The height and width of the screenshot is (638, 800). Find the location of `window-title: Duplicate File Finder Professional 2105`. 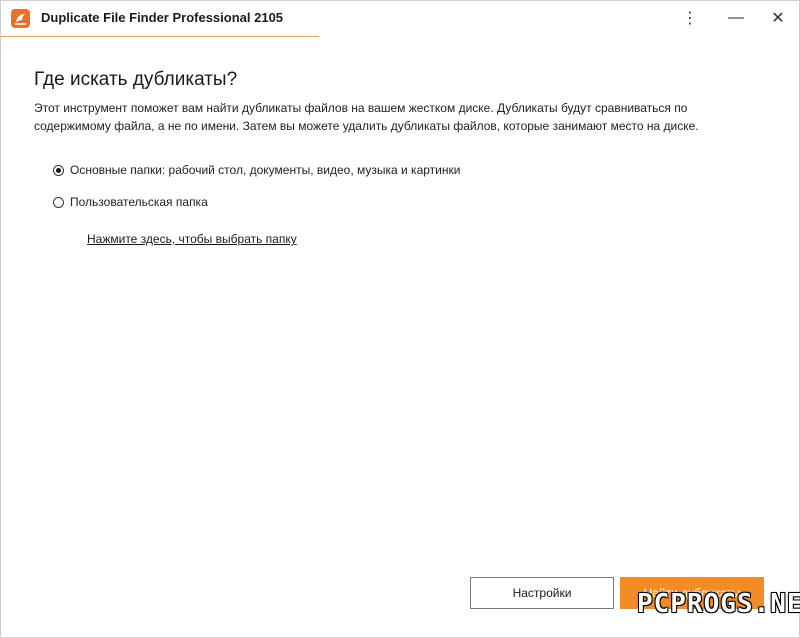

window-title: Duplicate File Finder Professional 2105 is located at coordinates (162, 17).